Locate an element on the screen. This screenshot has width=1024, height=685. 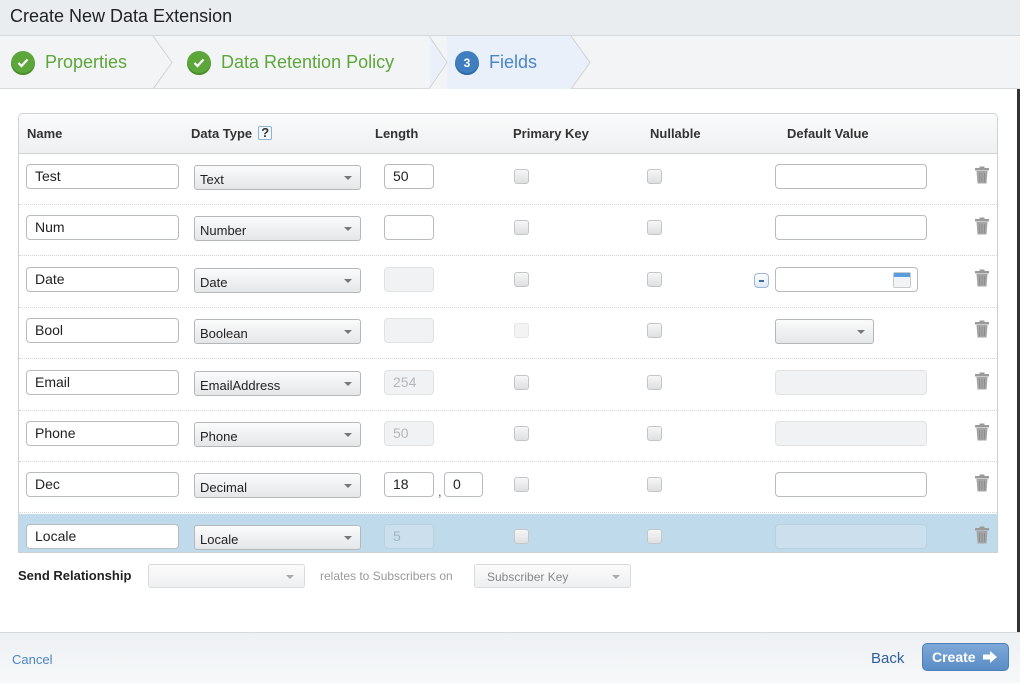
table-row: Phone Phone 50 is located at coordinates (508, 436).